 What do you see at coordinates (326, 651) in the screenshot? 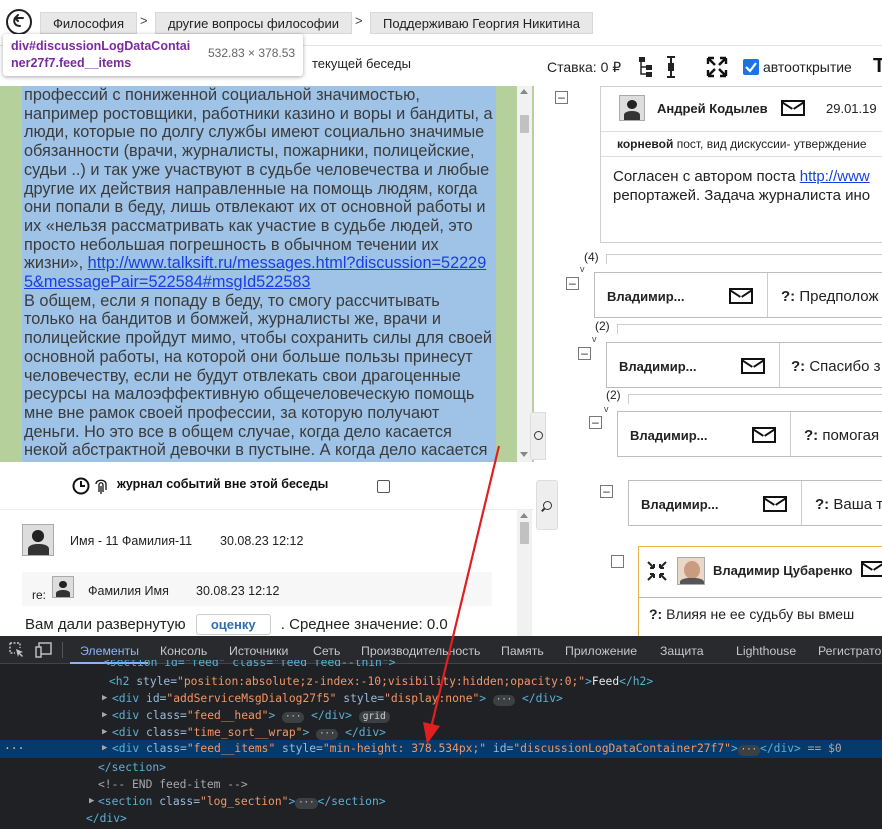
I see `tab-network: Сеть` at bounding box center [326, 651].